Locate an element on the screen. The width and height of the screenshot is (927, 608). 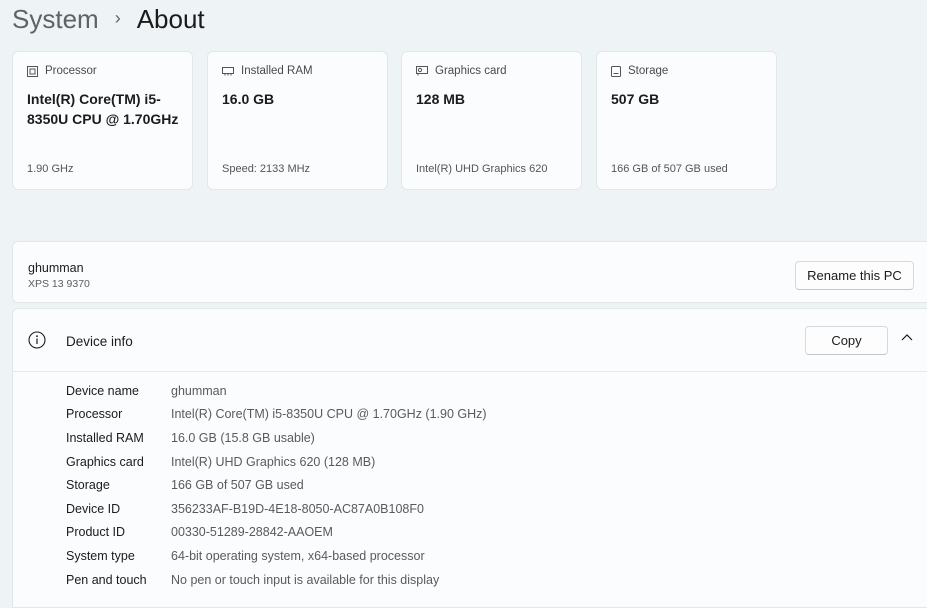
spec-card-header: Processor is located at coordinates (62, 71).